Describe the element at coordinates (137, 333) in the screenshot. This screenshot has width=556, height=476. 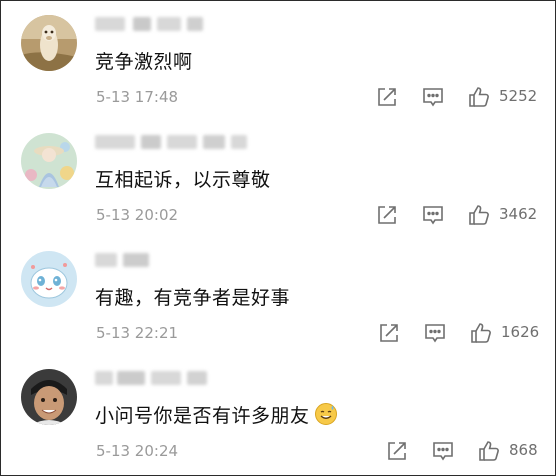
I see `comment-time: 5-13 22:21` at that location.